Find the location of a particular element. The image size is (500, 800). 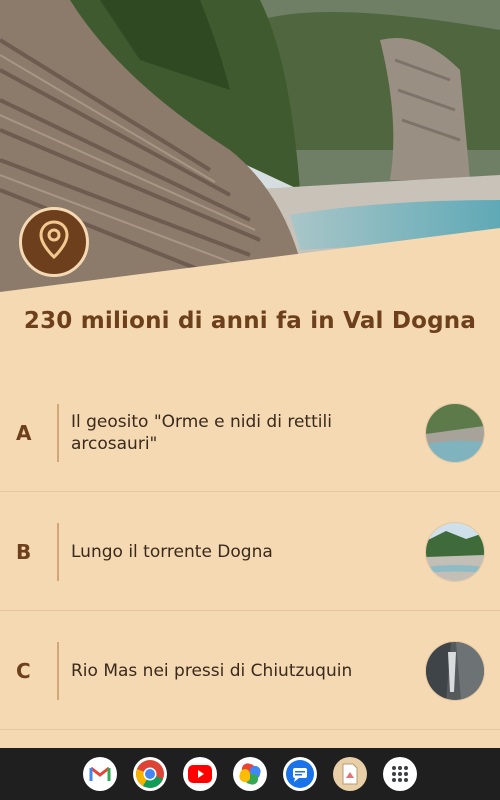

choice-letter: A is located at coordinates (24, 432).